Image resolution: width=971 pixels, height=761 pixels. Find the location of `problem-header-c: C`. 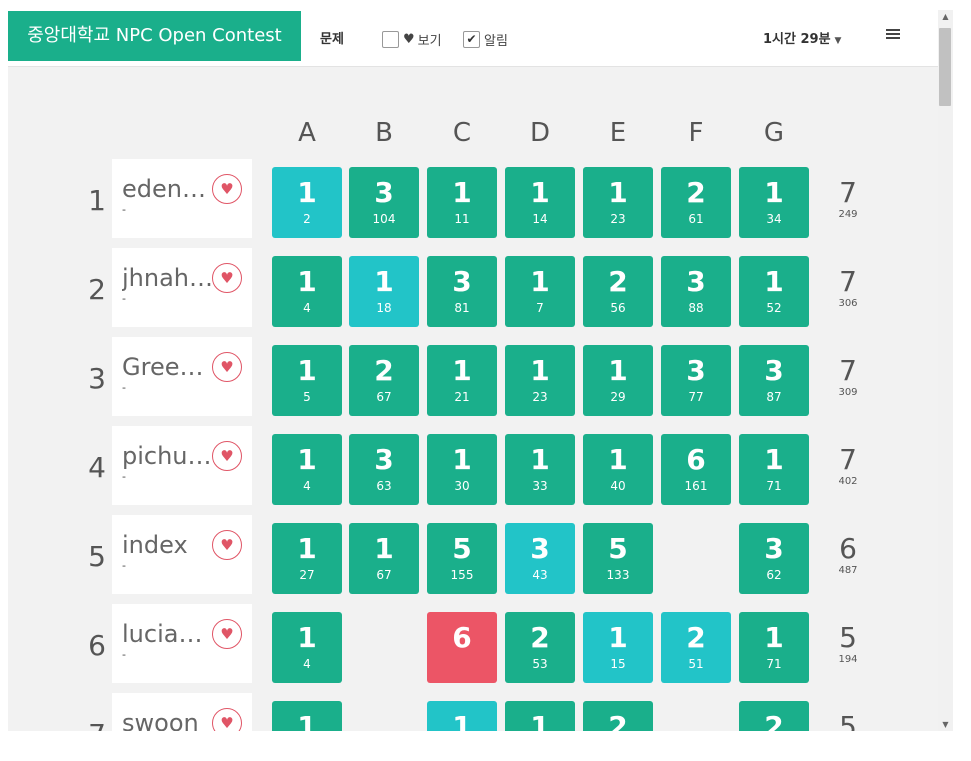

problem-header-c: C is located at coordinates (462, 133).